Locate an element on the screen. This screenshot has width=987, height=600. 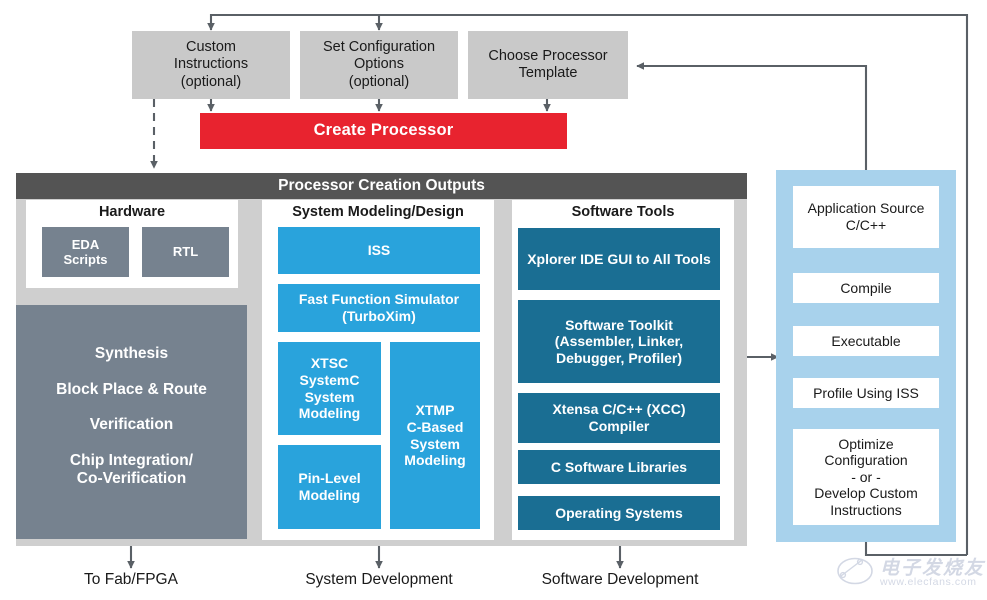
app-step-application-source: Application Source C/C++ is located at coordinates (866, 217).